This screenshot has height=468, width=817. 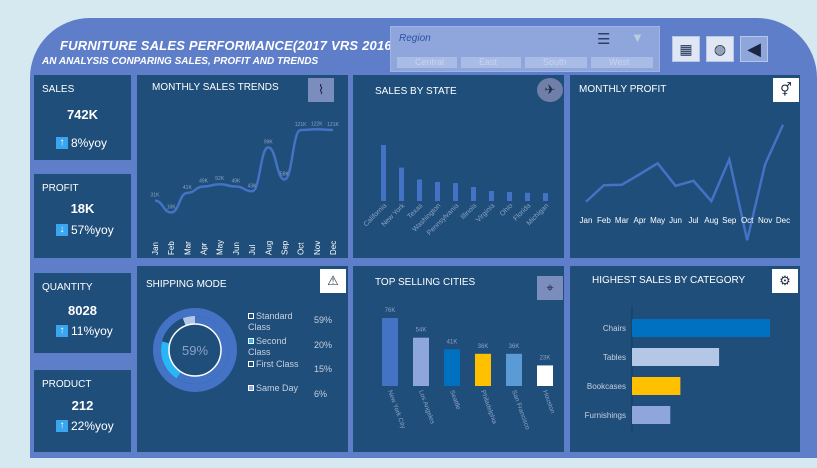 I want to click on region-slicer: Region ☰ ▼ Central East South West, so click(x=525, y=49).